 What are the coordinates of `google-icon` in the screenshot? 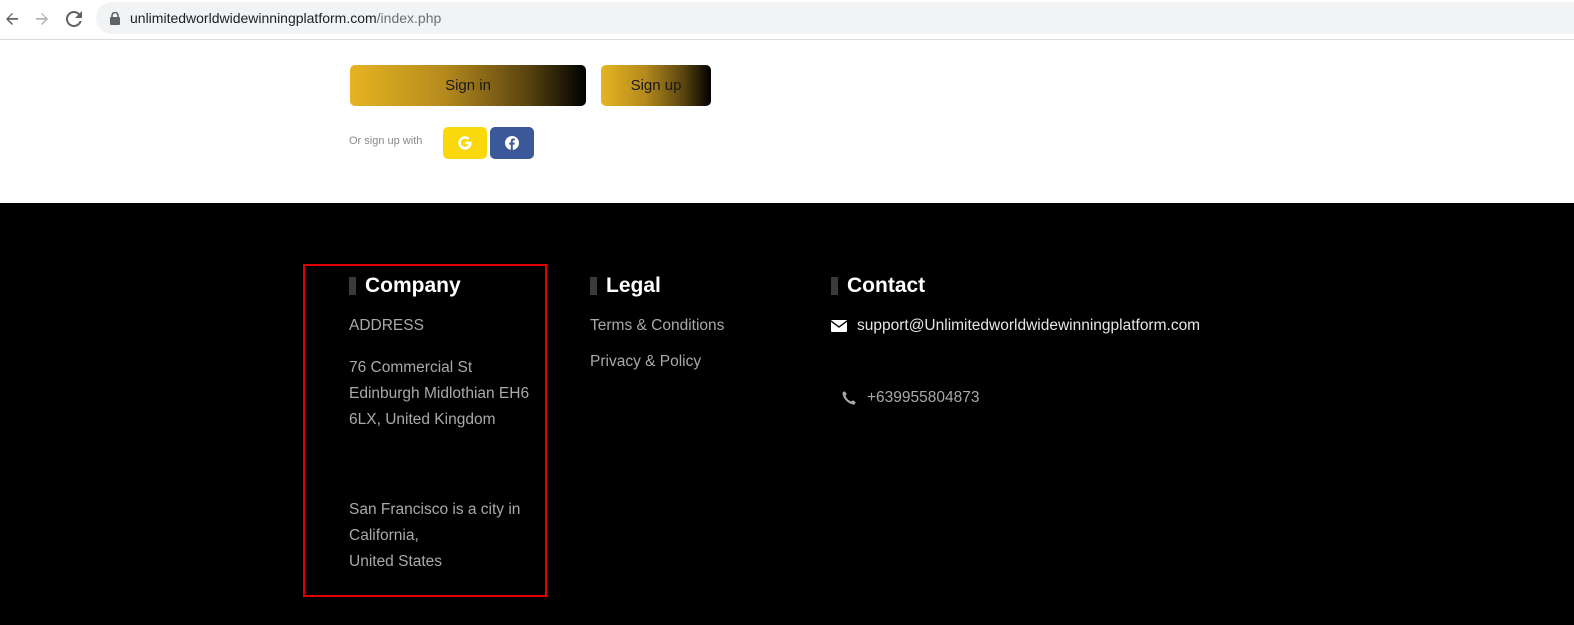 It's located at (465, 143).